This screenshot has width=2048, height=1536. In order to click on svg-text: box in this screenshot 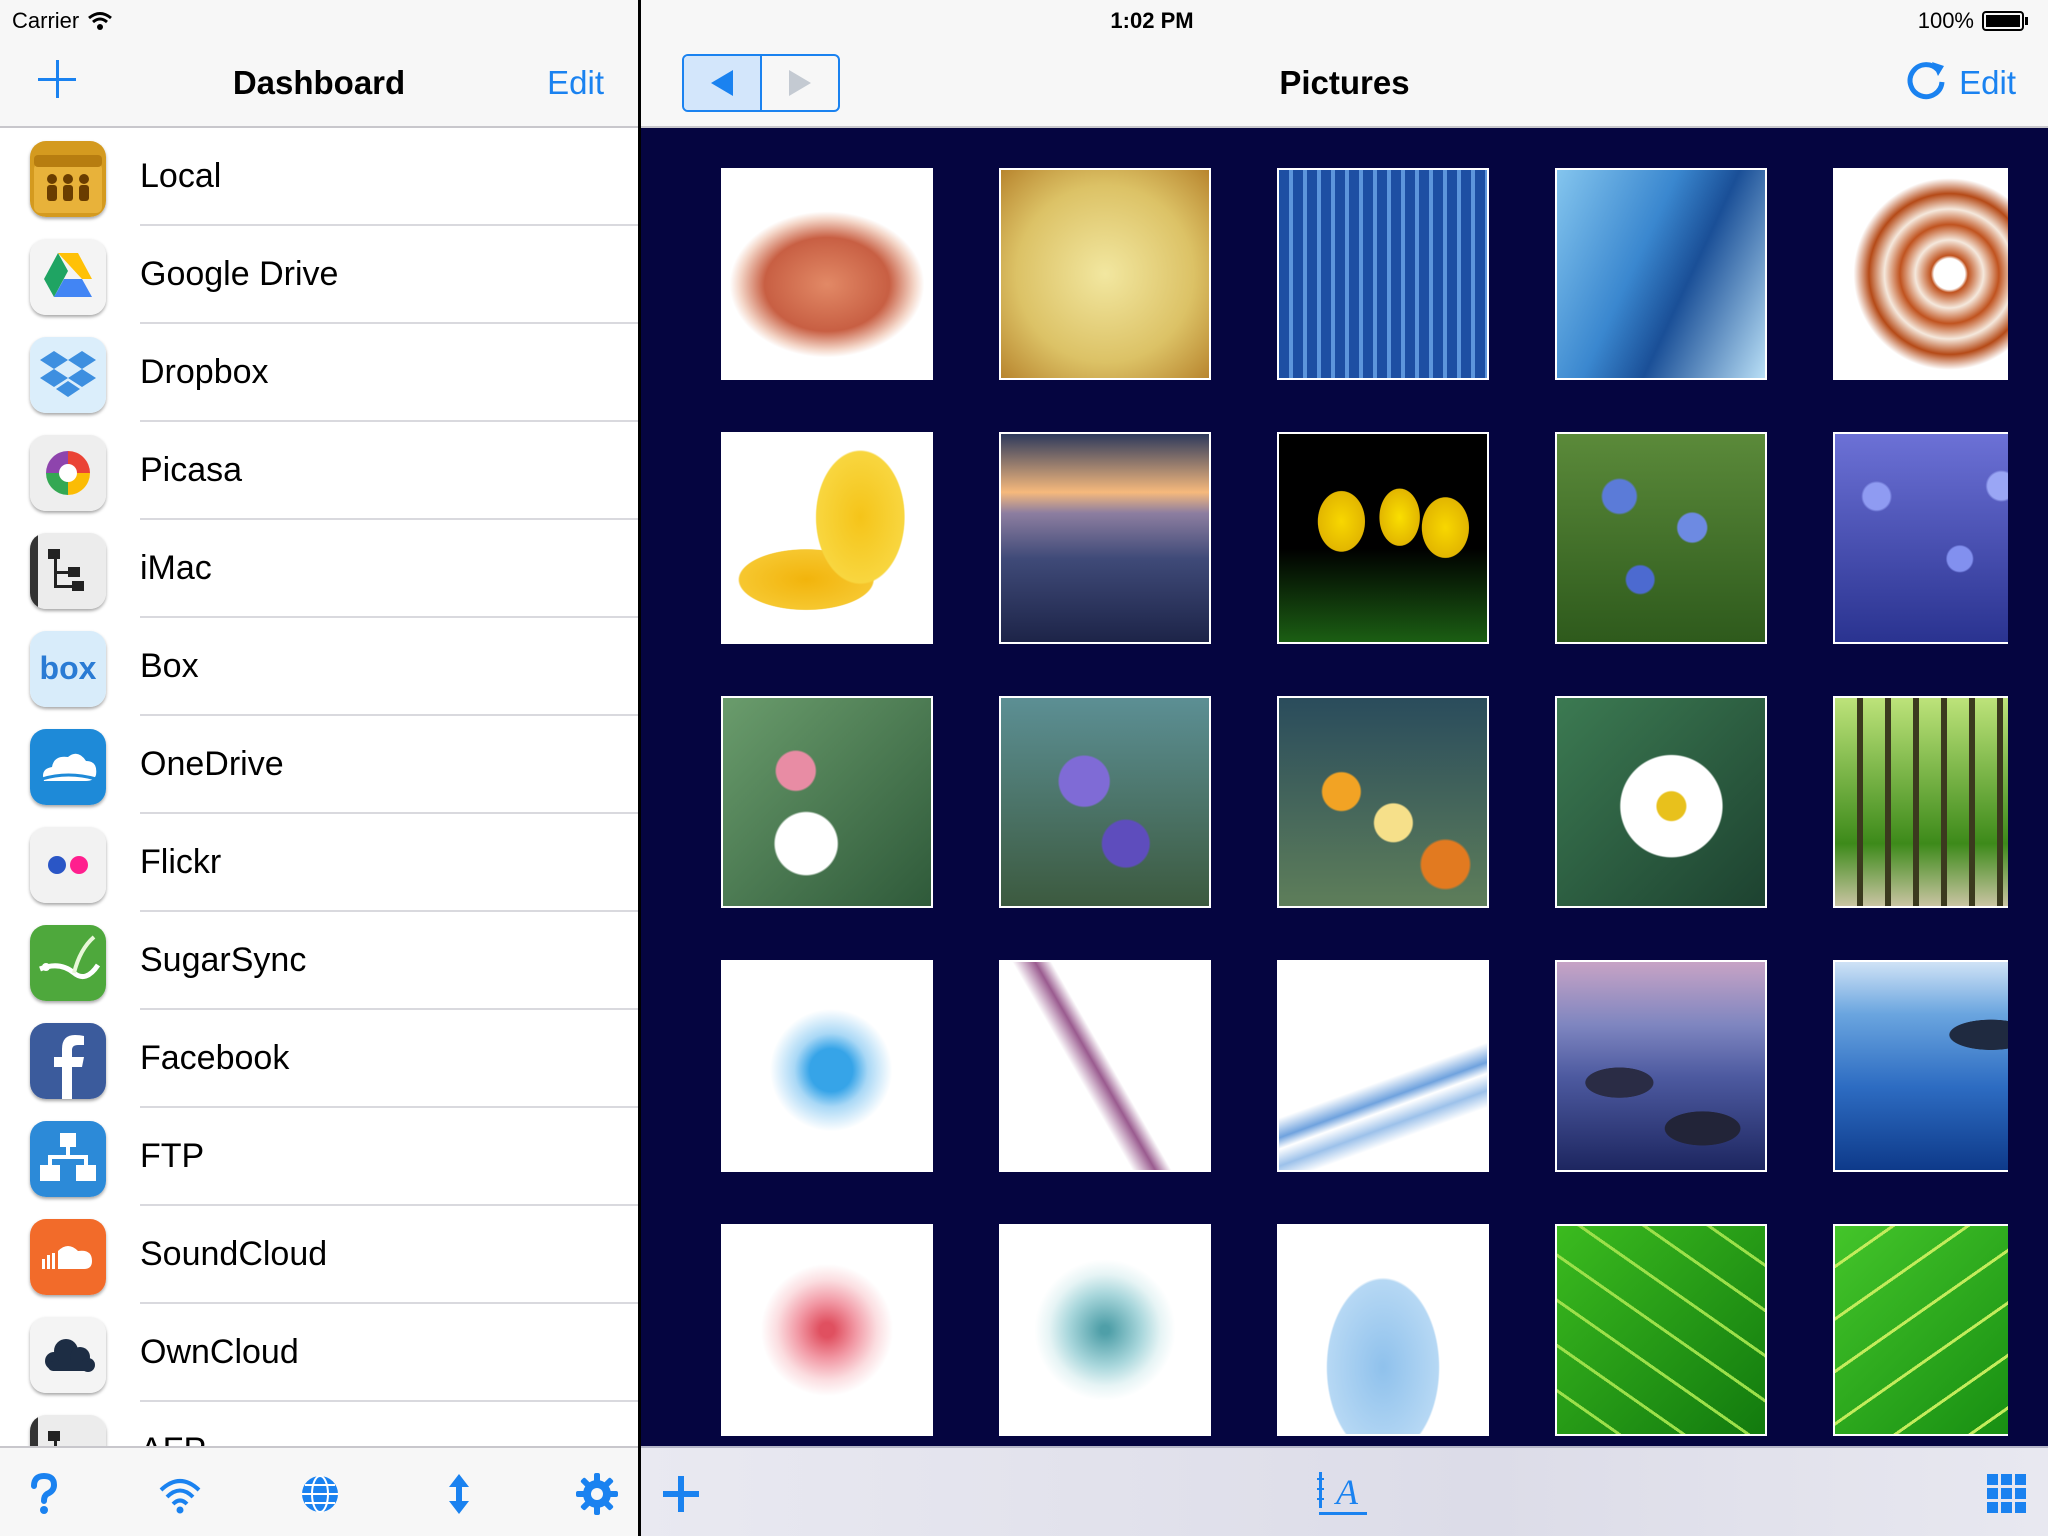, I will do `click(68, 668)`.